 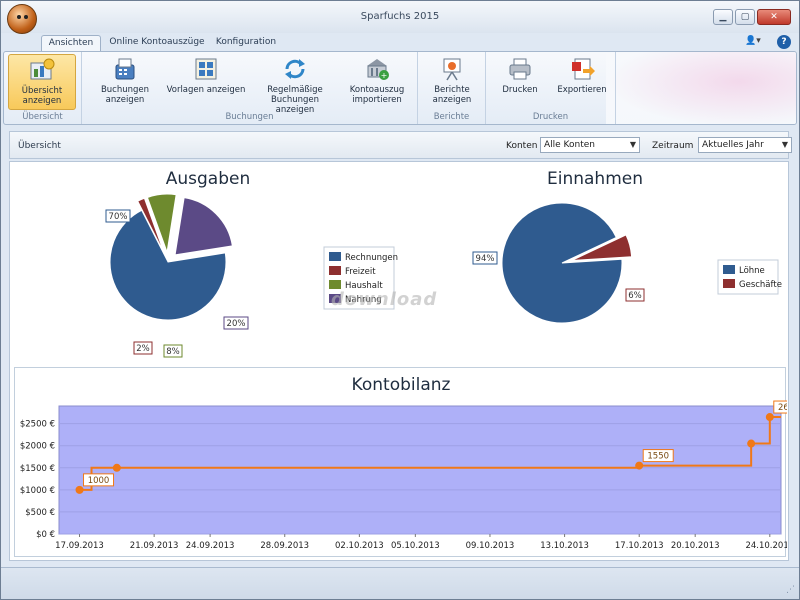 I want to click on data-label: 1000, so click(x=99, y=481).